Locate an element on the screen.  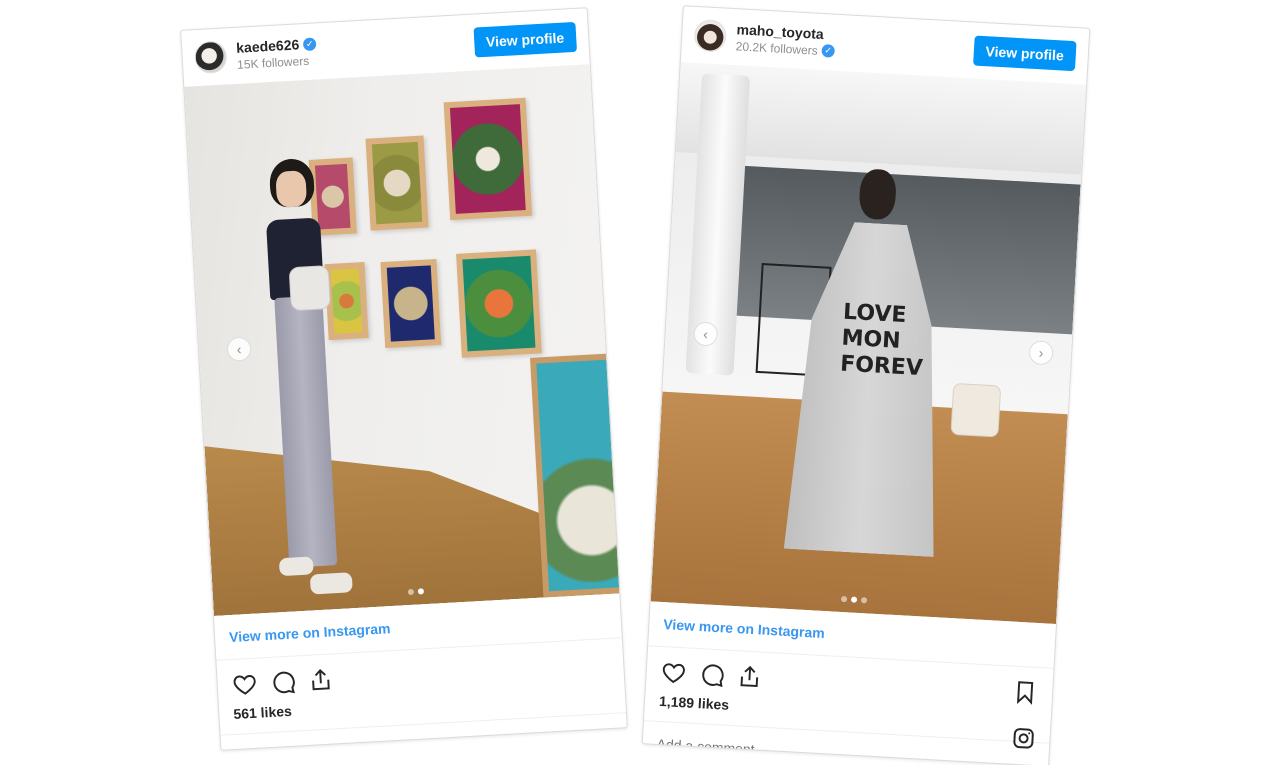
instagram-logo-icon is located at coordinates (1023, 738).